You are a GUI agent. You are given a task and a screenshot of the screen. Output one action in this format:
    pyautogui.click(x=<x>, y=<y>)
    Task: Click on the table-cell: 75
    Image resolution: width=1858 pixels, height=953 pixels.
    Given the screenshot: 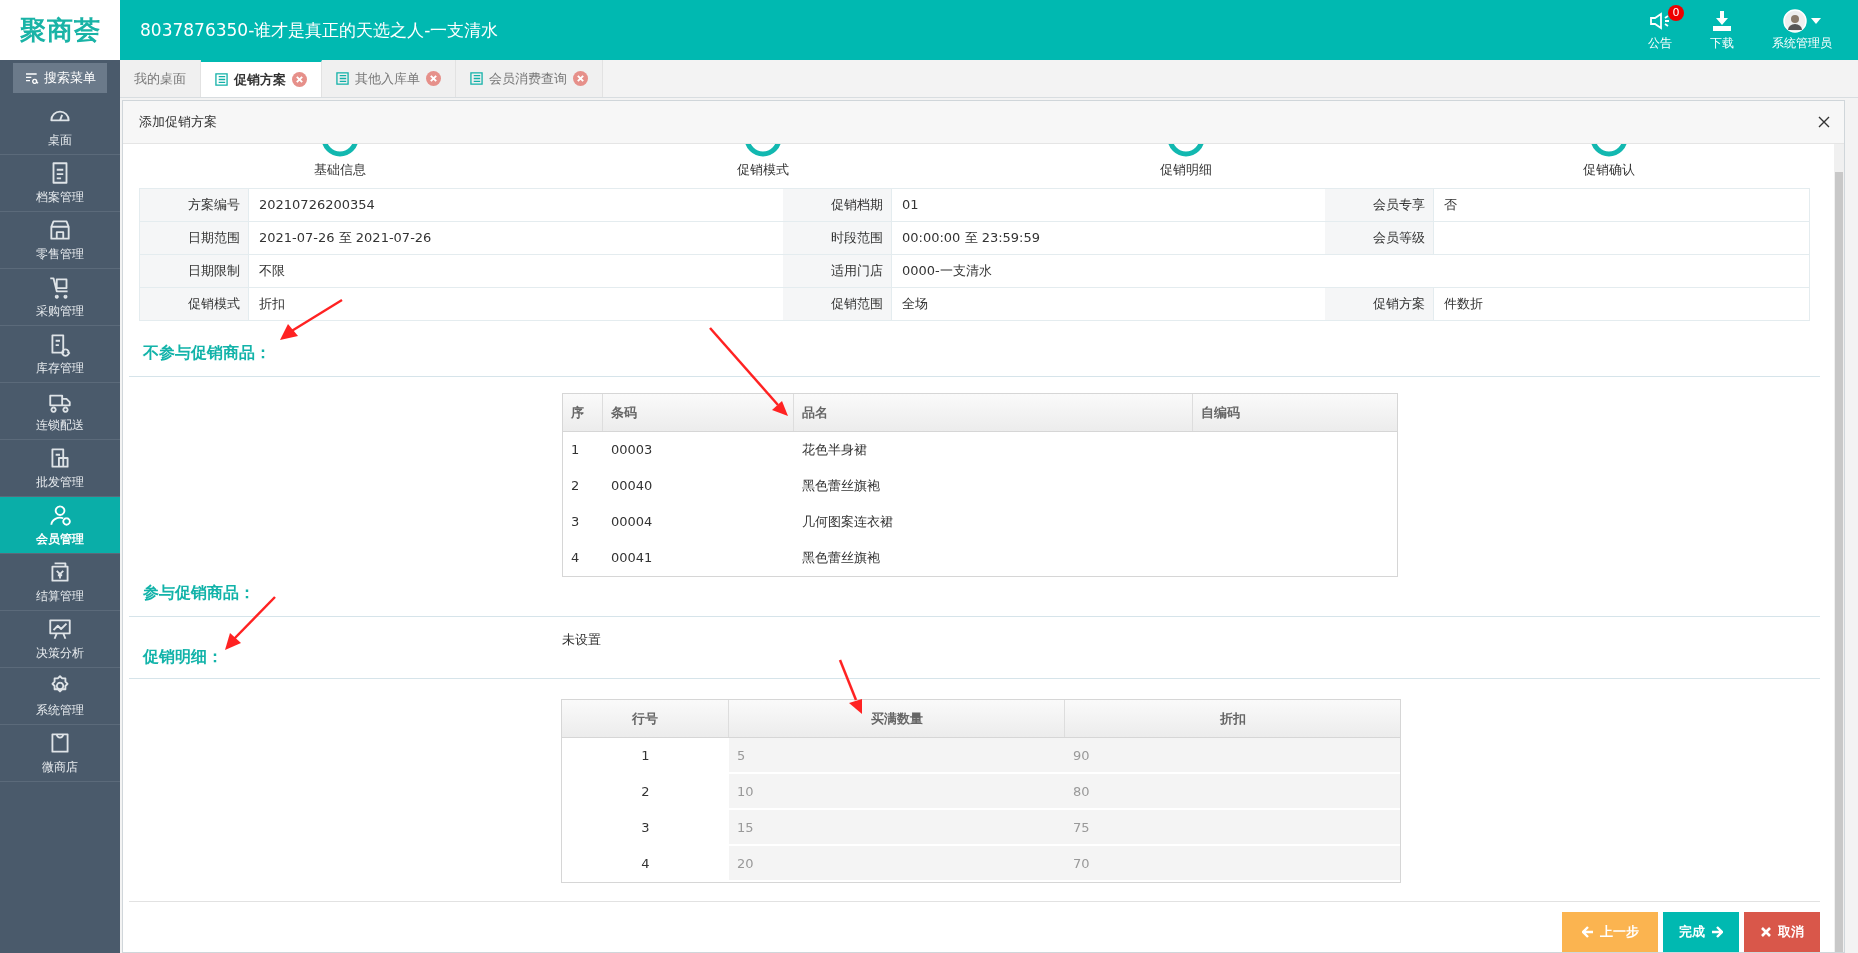 What is the action you would take?
    pyautogui.click(x=1232, y=828)
    